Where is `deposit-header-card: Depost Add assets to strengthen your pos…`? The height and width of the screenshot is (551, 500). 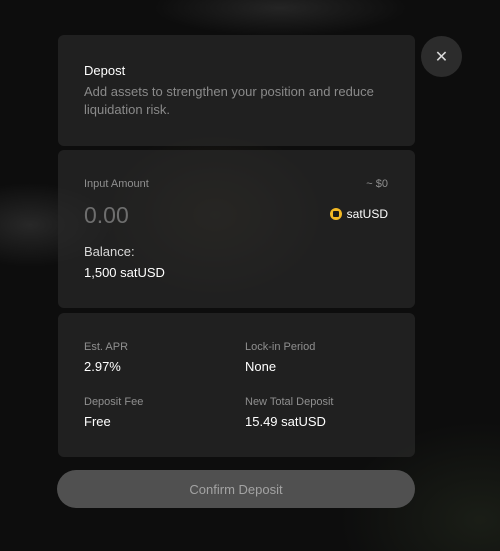
deposit-header-card: Depost Add assets to strengthen your pos… is located at coordinates (236, 90).